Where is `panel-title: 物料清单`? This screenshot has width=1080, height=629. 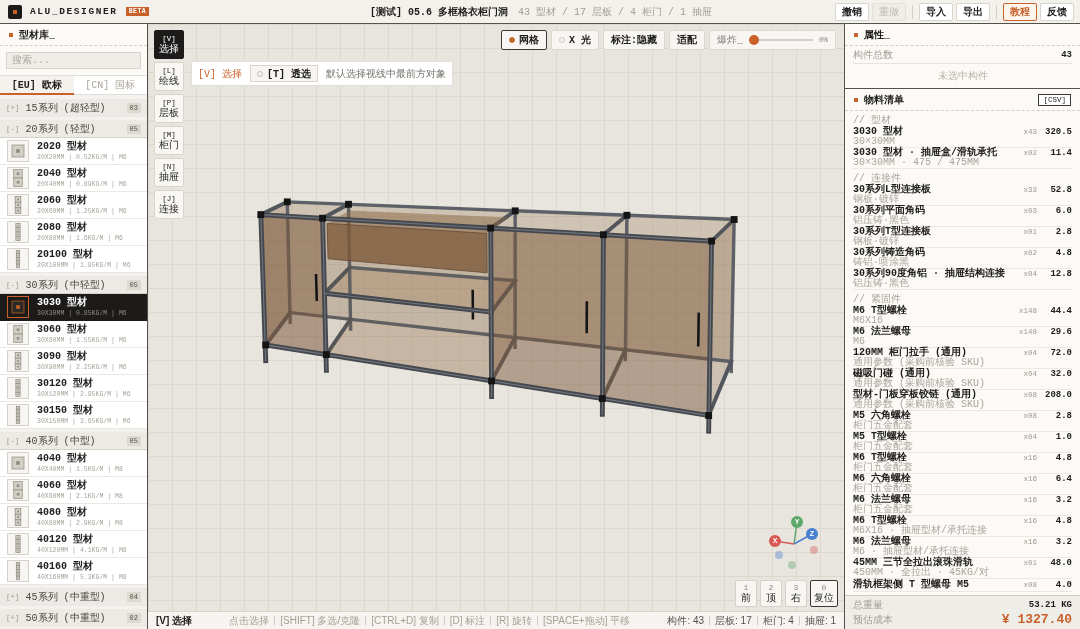 panel-title: 物料清单 is located at coordinates (884, 100).